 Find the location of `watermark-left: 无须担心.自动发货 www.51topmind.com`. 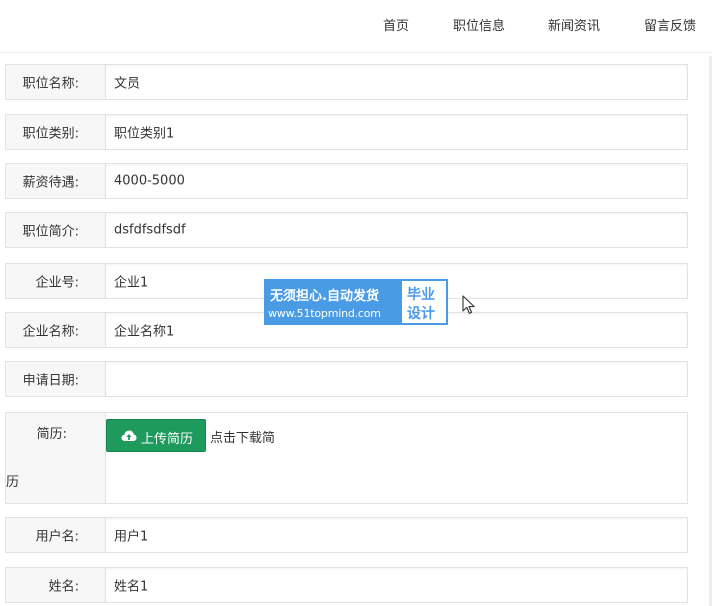

watermark-left: 无须担心.自动发货 www.51topmind.com is located at coordinates (332, 302).